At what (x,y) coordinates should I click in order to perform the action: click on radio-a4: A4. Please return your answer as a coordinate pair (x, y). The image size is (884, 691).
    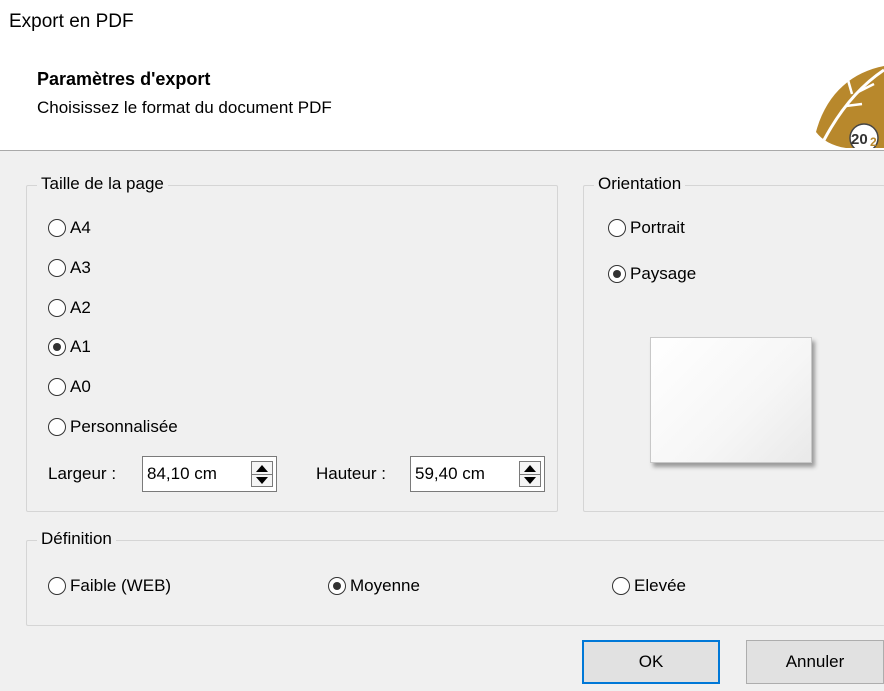
    Looking at the image, I should click on (69, 228).